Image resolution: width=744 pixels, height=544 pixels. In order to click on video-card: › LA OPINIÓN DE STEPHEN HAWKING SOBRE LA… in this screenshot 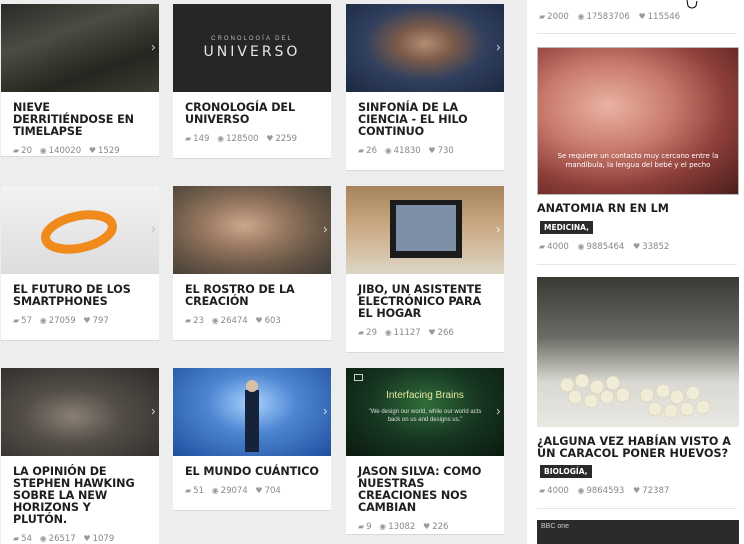, I will do `click(80, 456)`.